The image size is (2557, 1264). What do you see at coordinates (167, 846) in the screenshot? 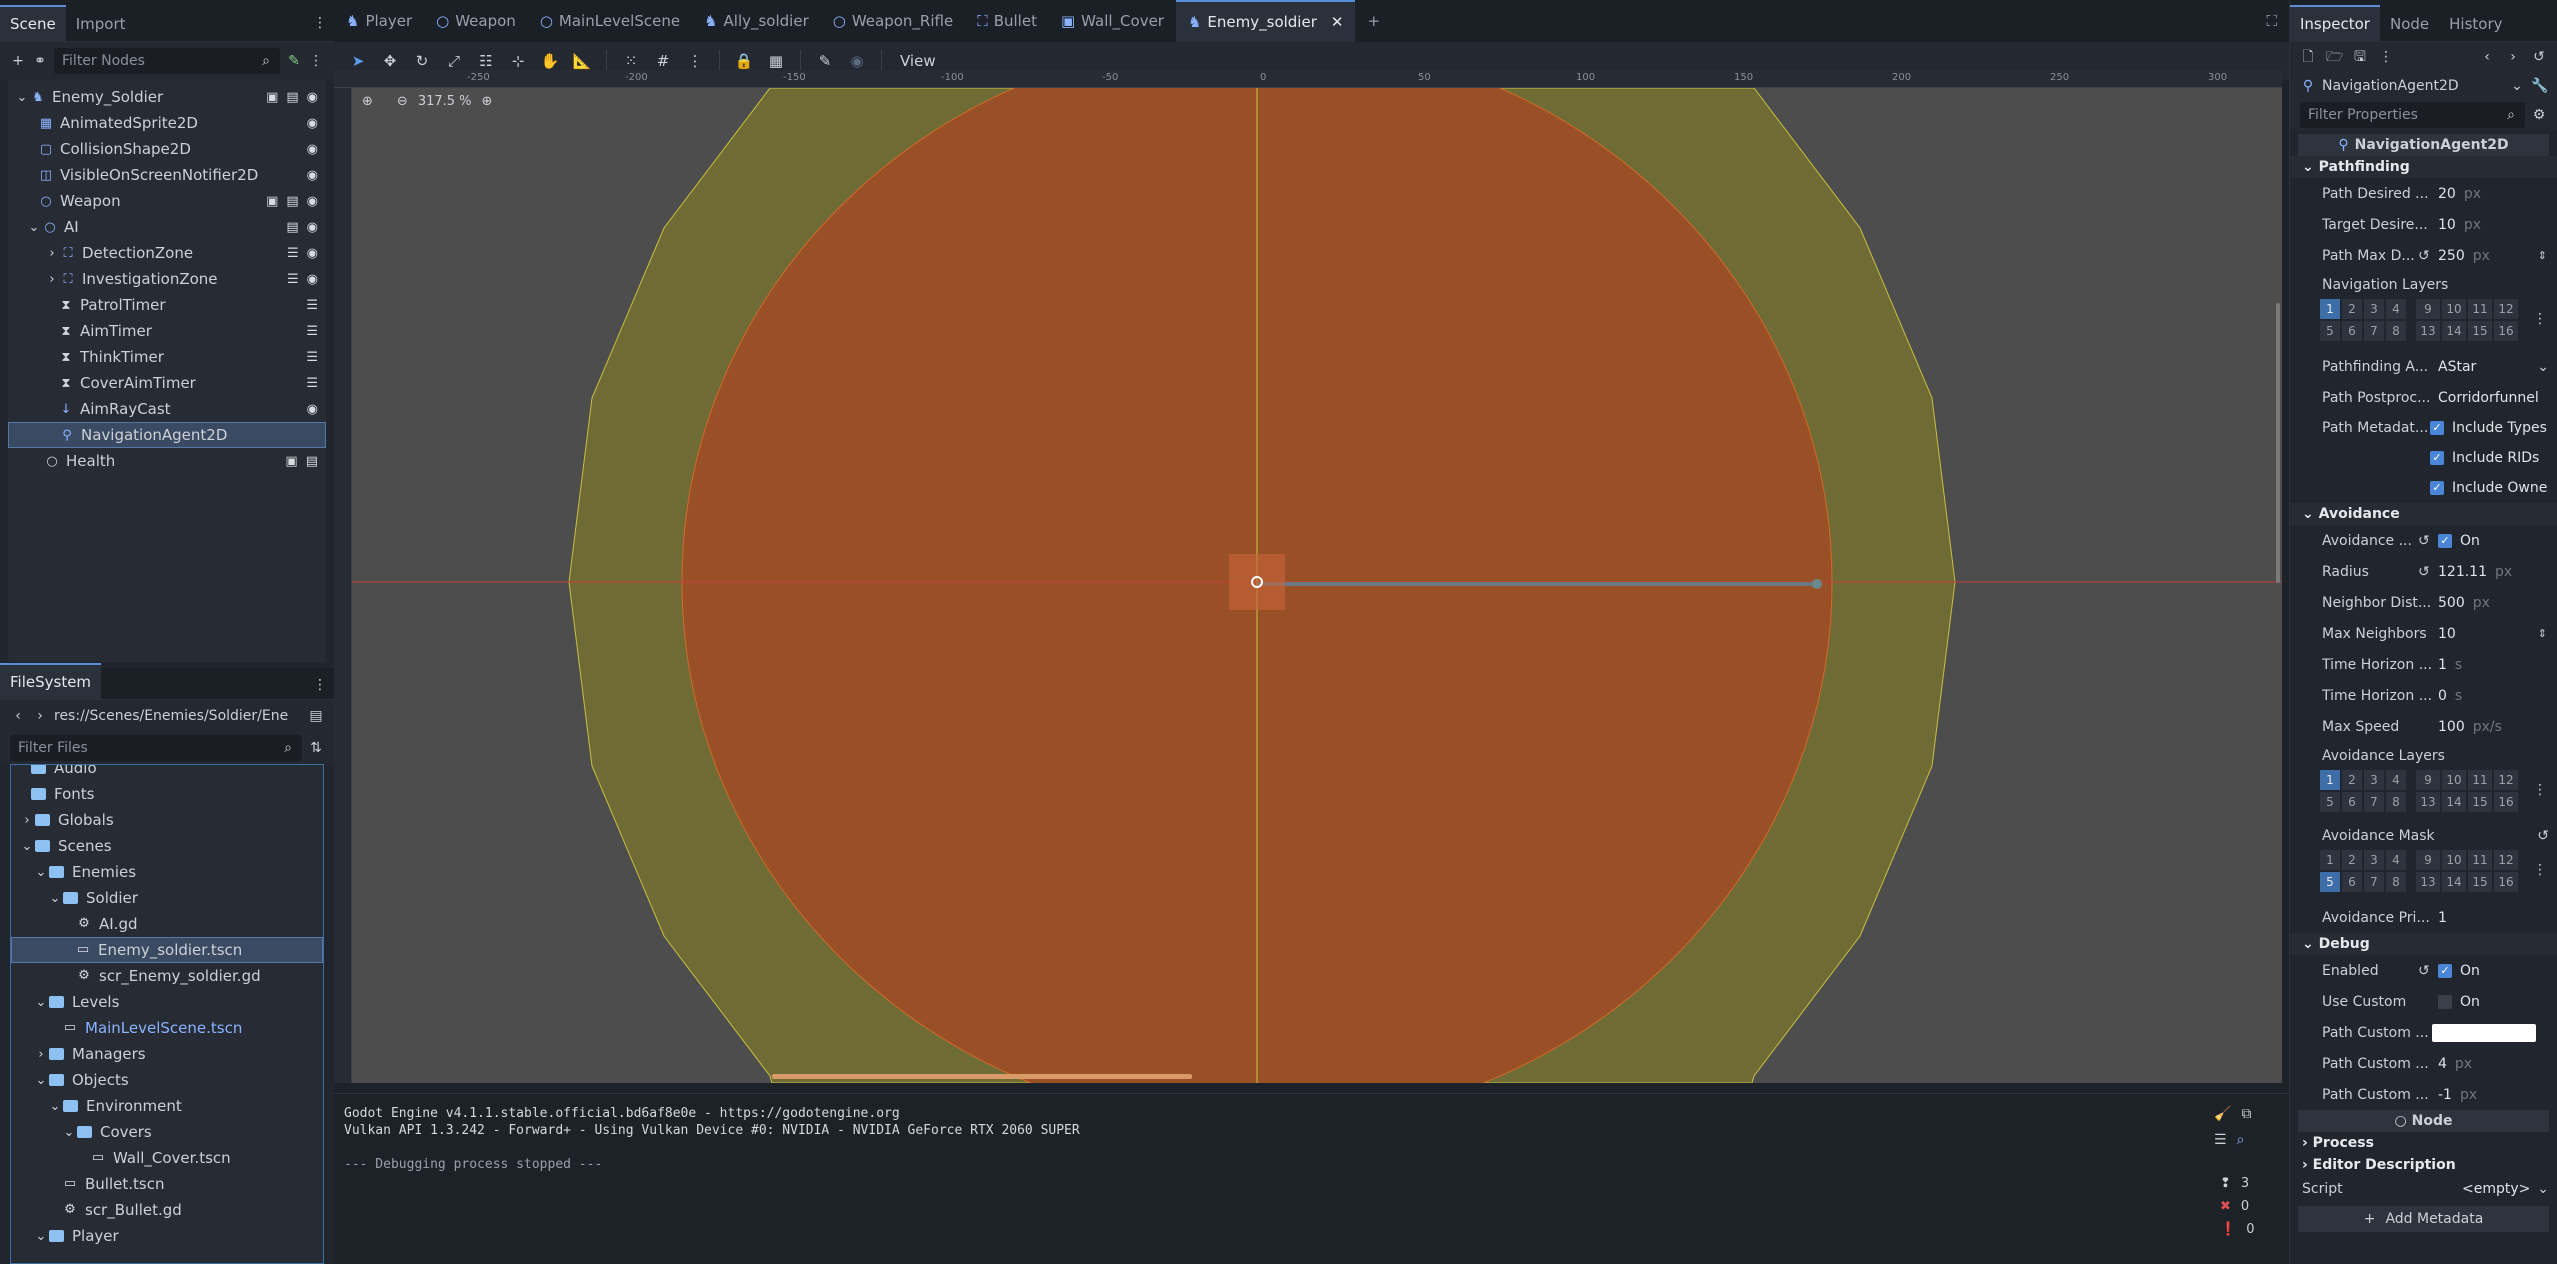
I see `file-row: ⌄ Scenes` at bounding box center [167, 846].